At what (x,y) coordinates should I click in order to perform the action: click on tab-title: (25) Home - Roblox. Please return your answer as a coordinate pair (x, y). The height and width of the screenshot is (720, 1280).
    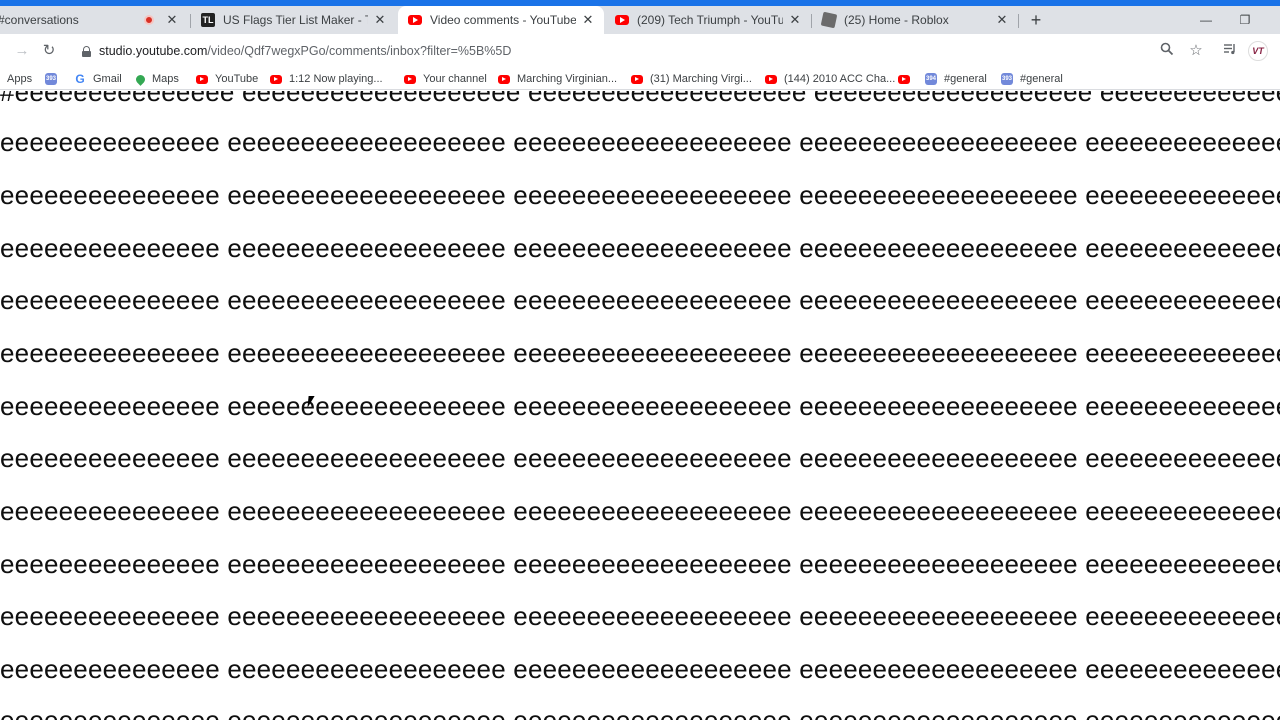
    Looking at the image, I should click on (896, 20).